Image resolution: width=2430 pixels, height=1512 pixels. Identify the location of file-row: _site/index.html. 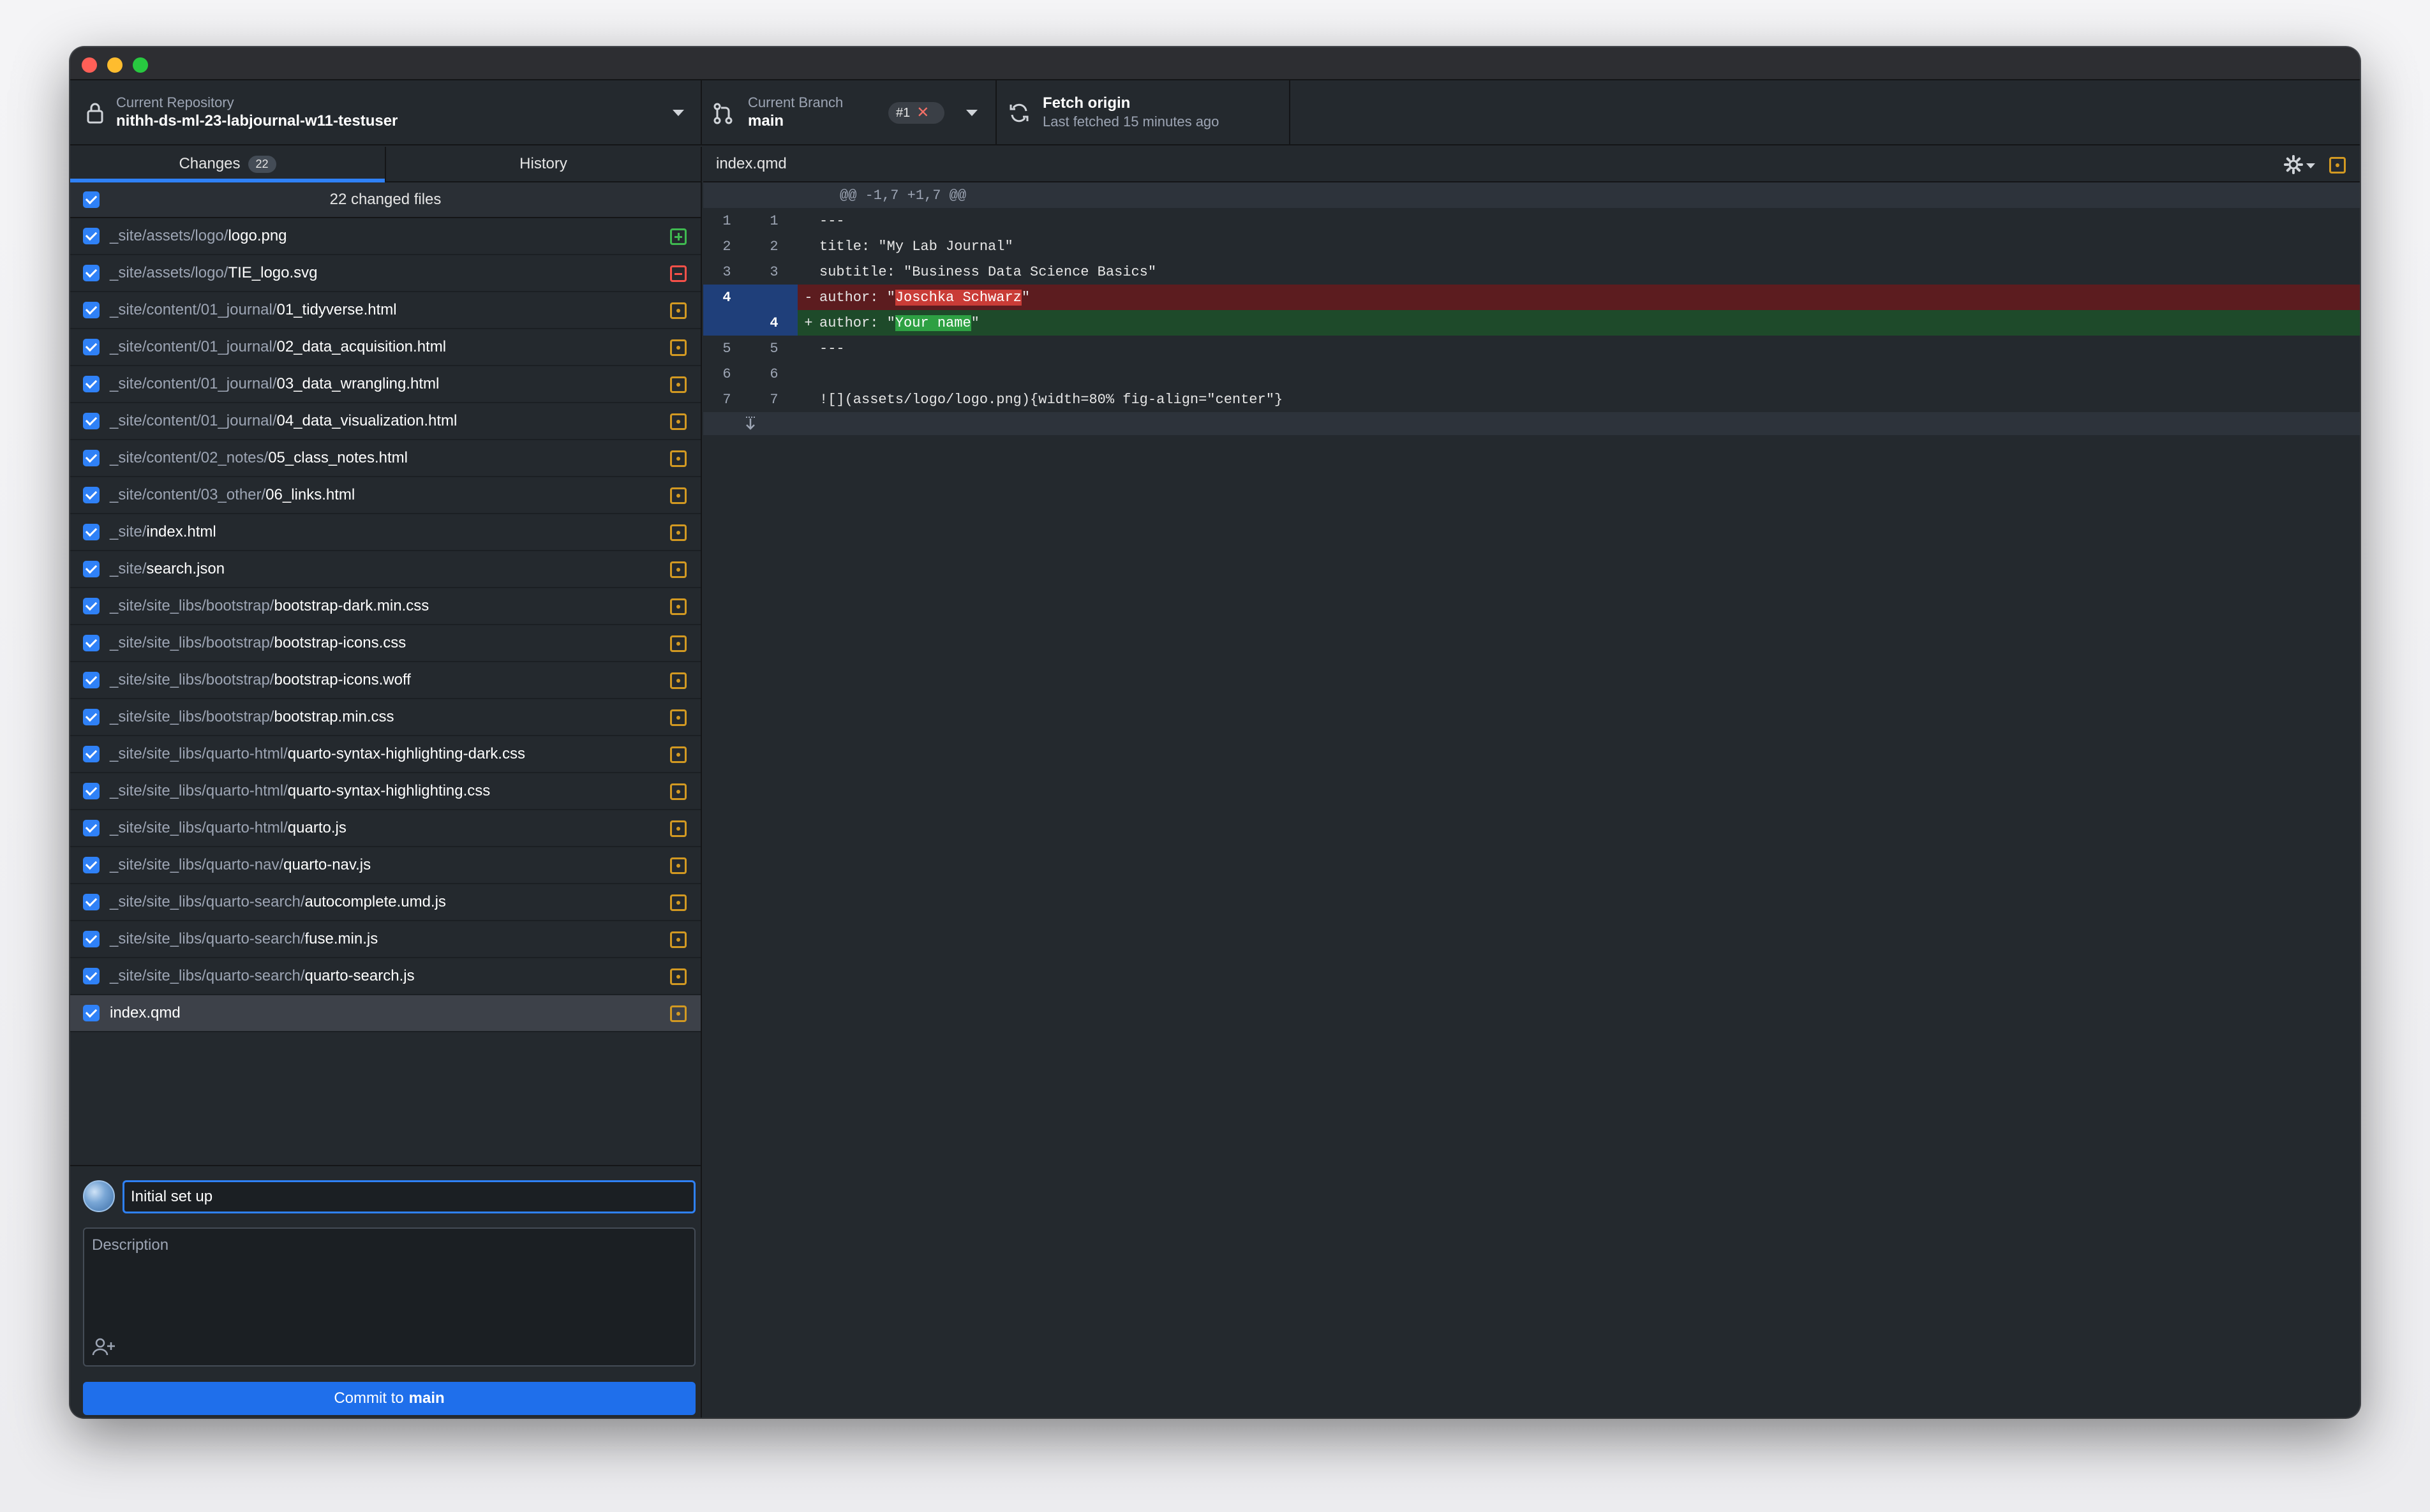
(385, 532).